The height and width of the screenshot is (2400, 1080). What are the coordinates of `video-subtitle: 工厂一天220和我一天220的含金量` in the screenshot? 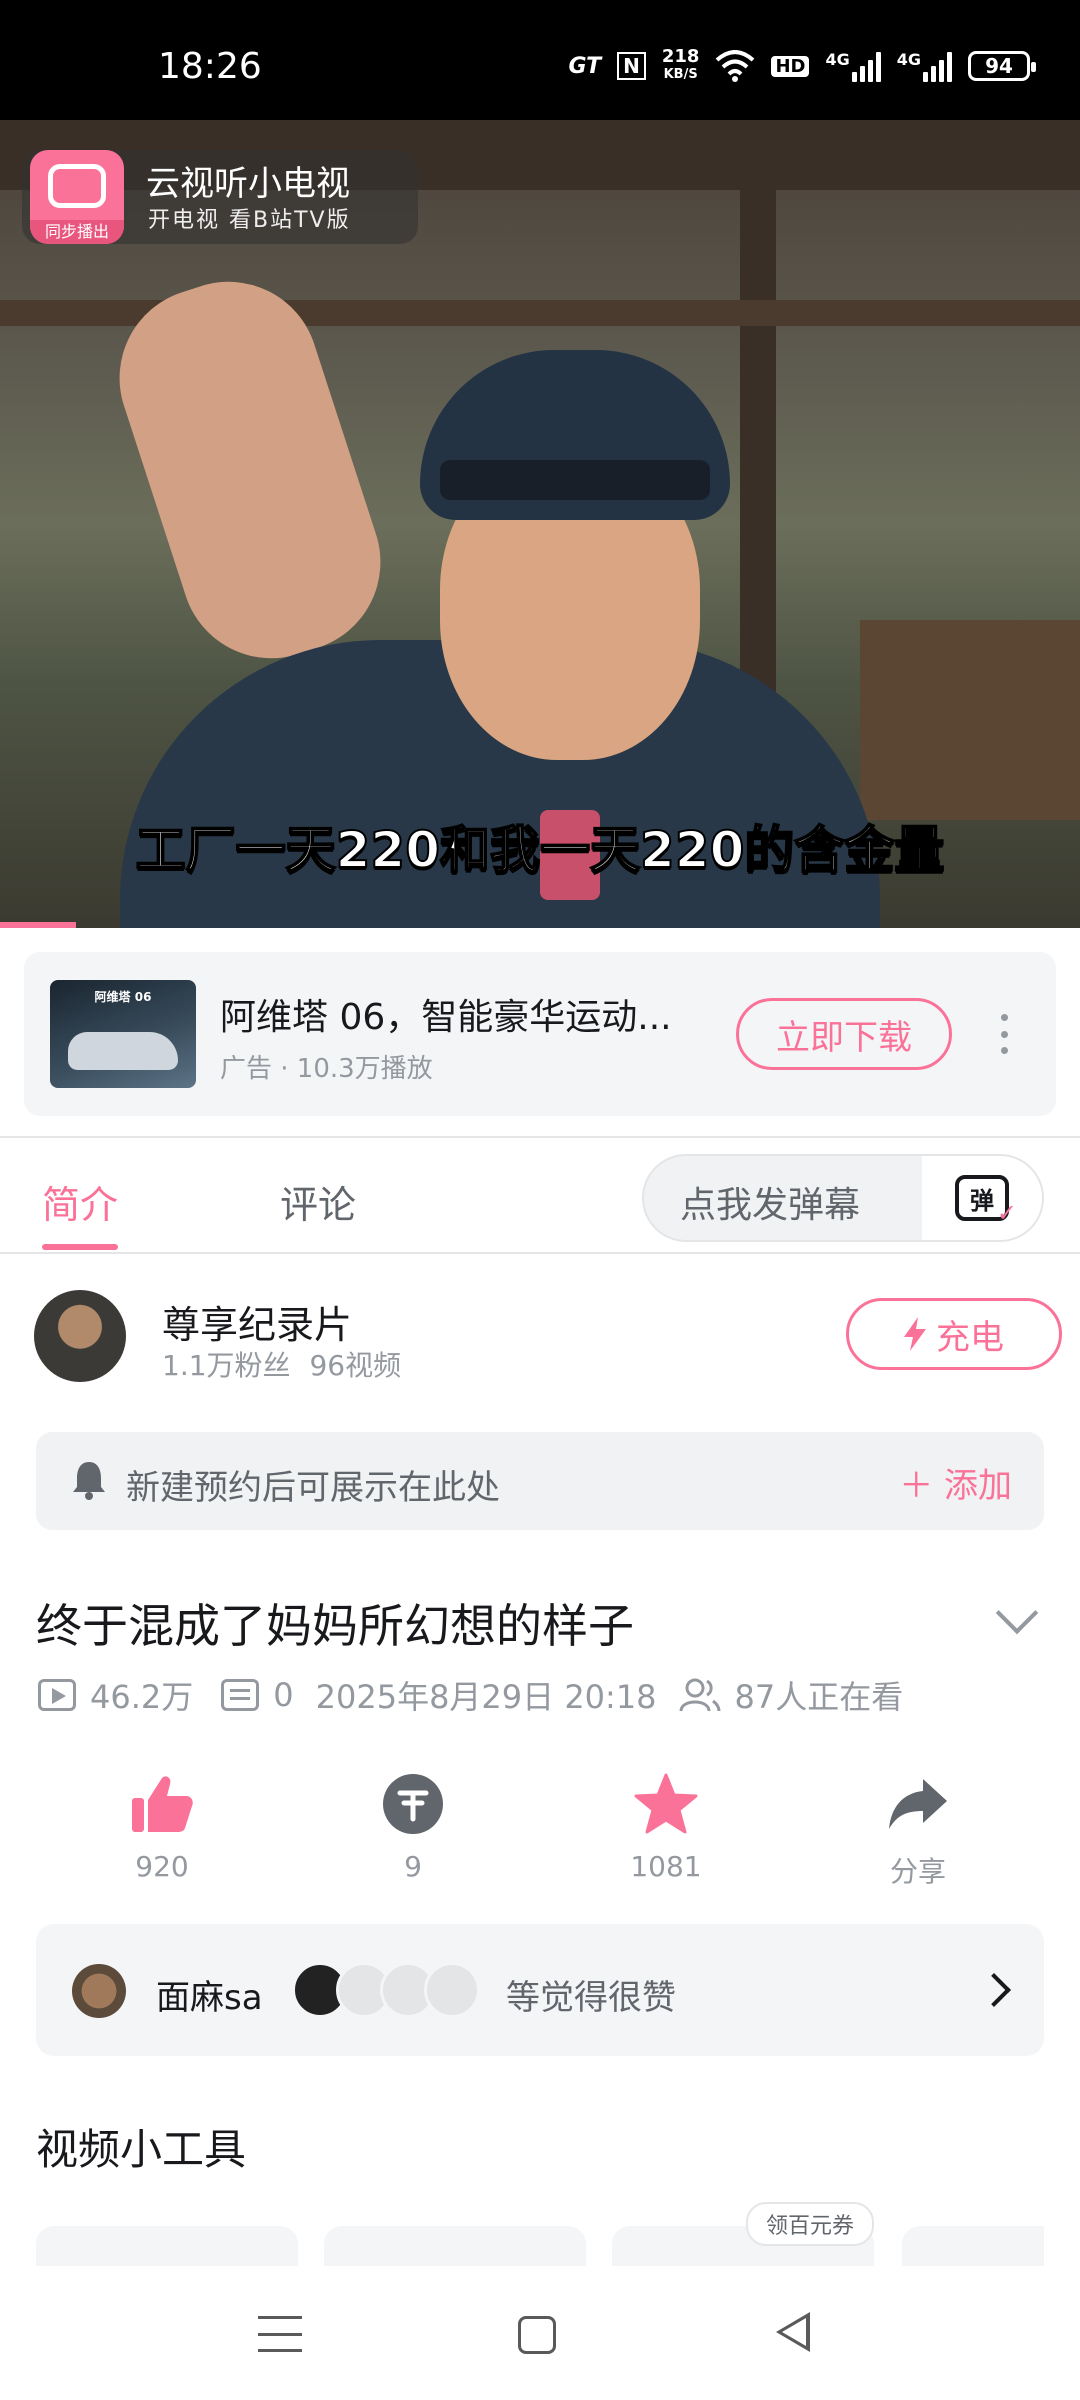 It's located at (540, 850).